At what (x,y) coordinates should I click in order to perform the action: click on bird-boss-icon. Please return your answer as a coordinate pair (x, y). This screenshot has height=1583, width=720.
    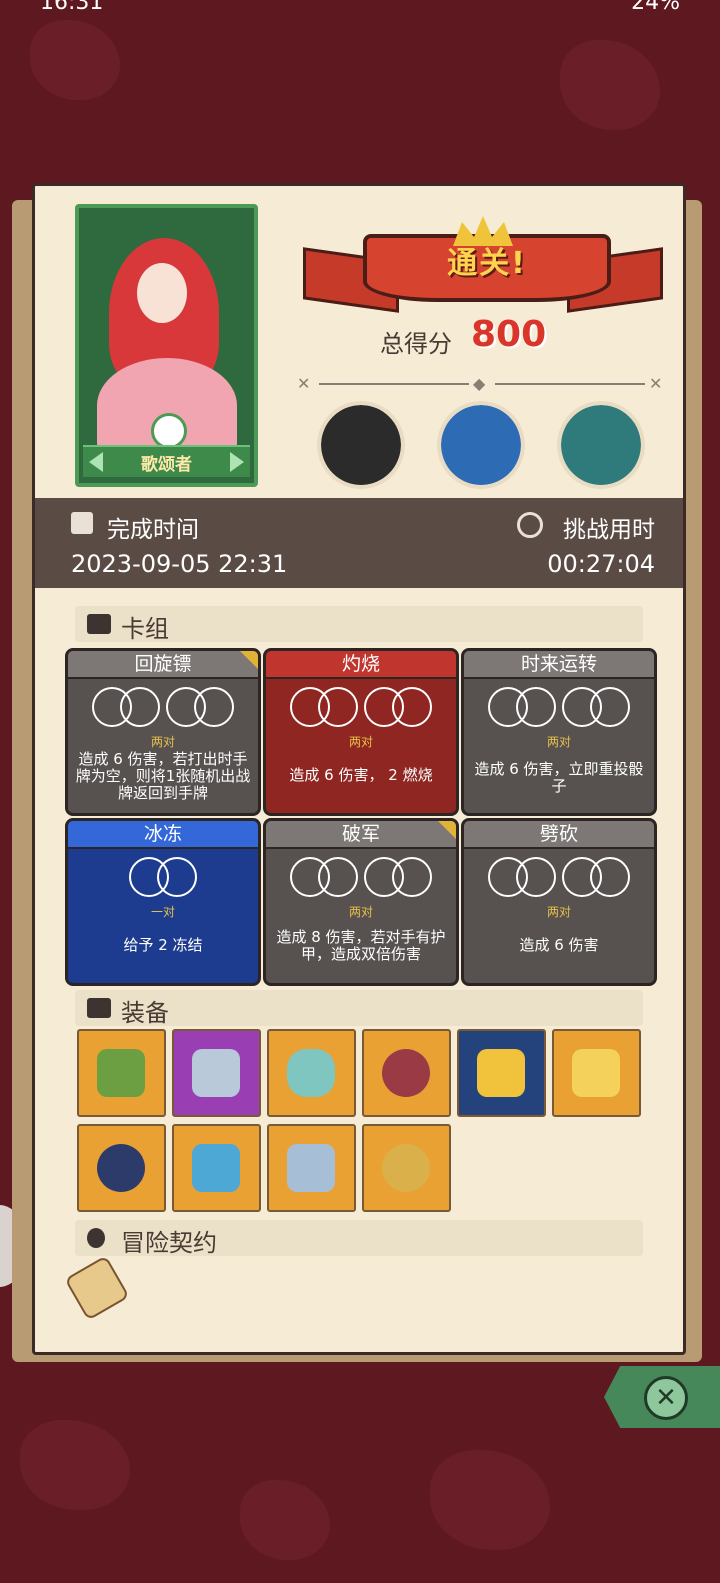
    Looking at the image, I should click on (601, 445).